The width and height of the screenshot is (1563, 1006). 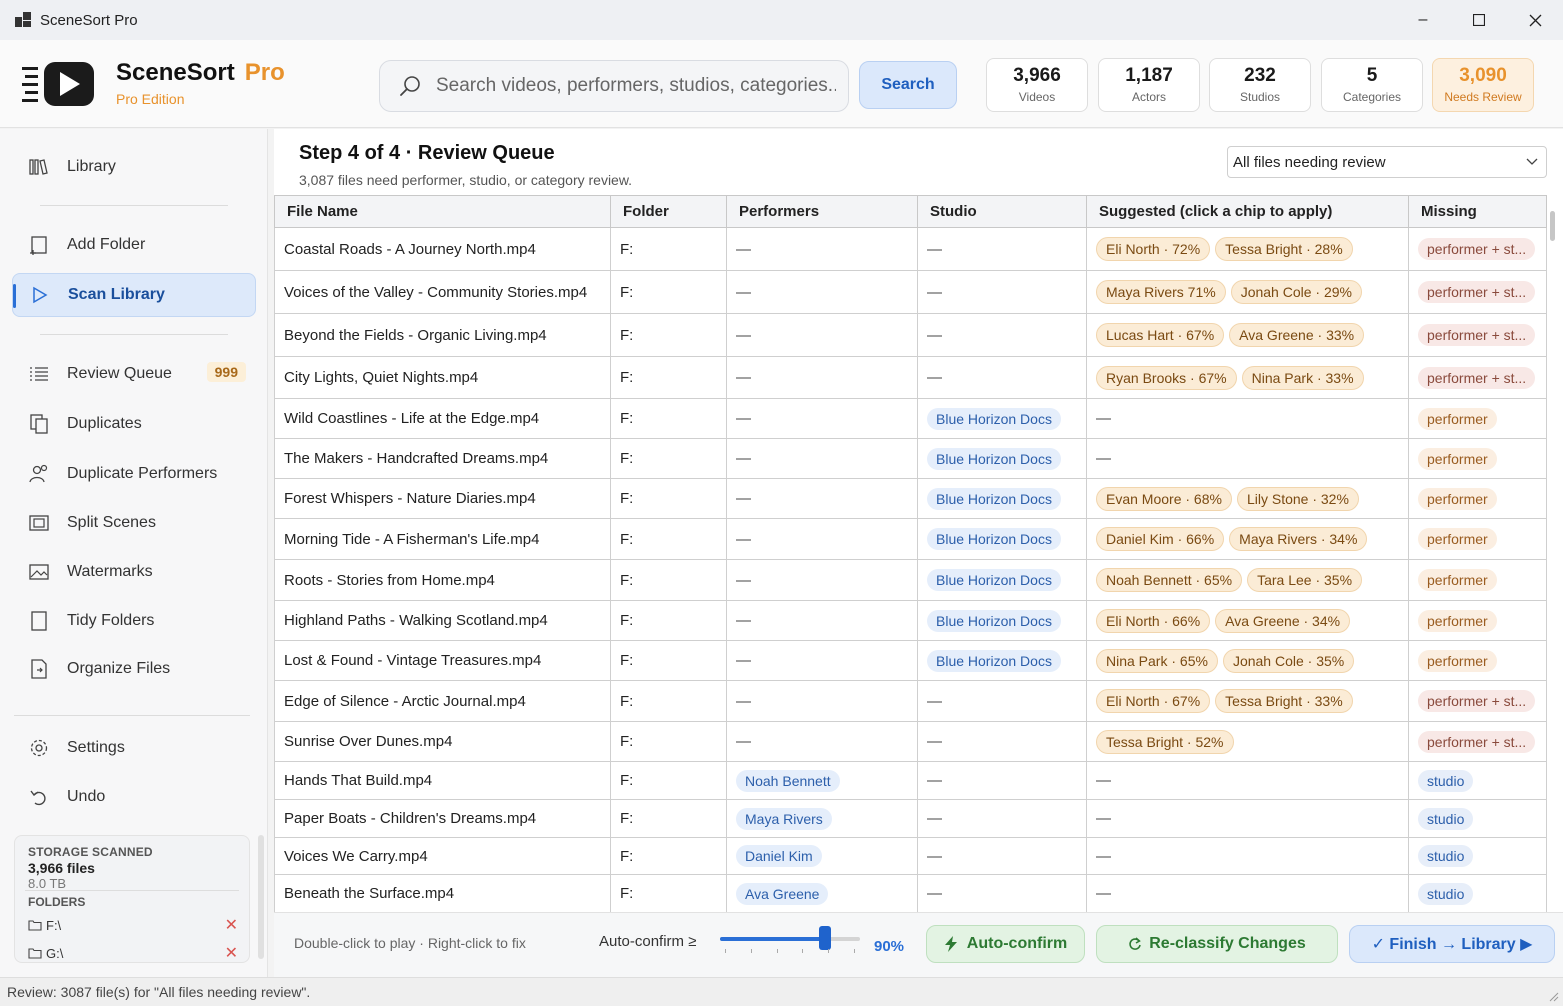 What do you see at coordinates (1284, 701) in the screenshot?
I see `suggestion-chip: Tessa Bright · 33%` at bounding box center [1284, 701].